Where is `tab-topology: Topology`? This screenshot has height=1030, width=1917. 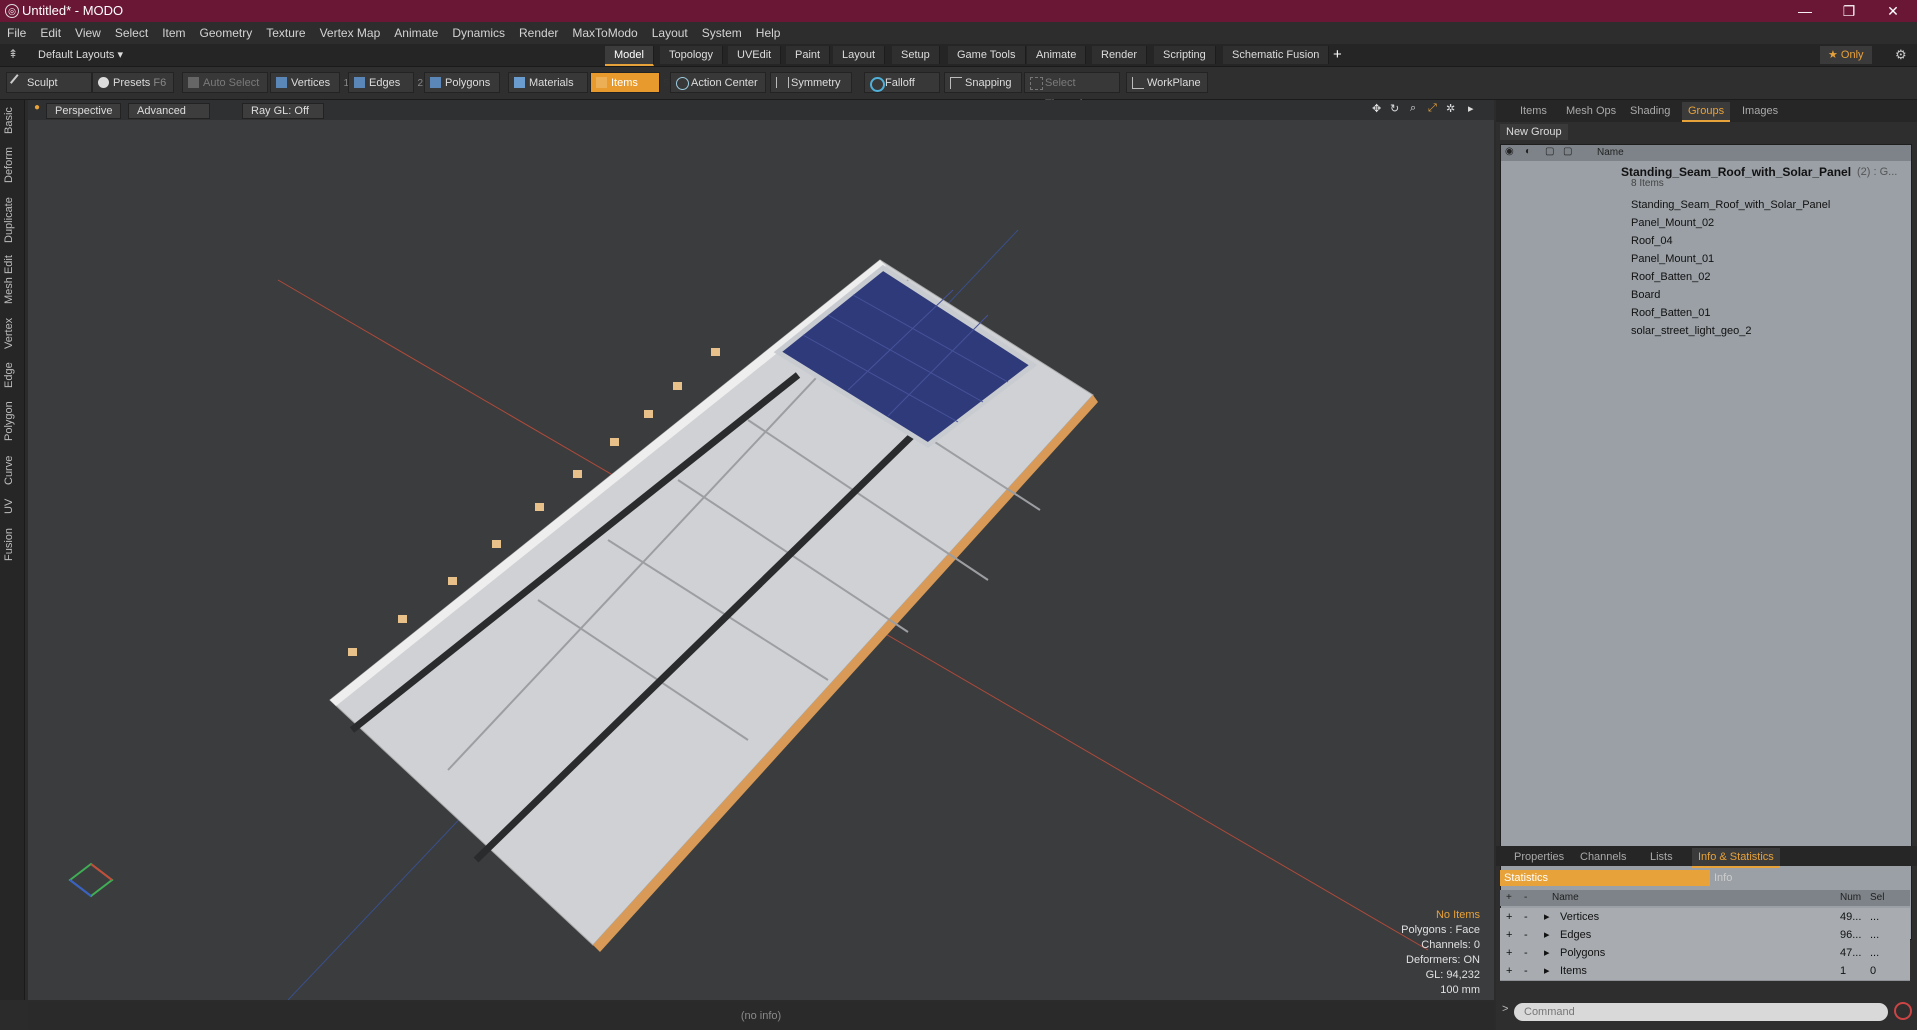
tab-topology: Topology is located at coordinates (692, 55).